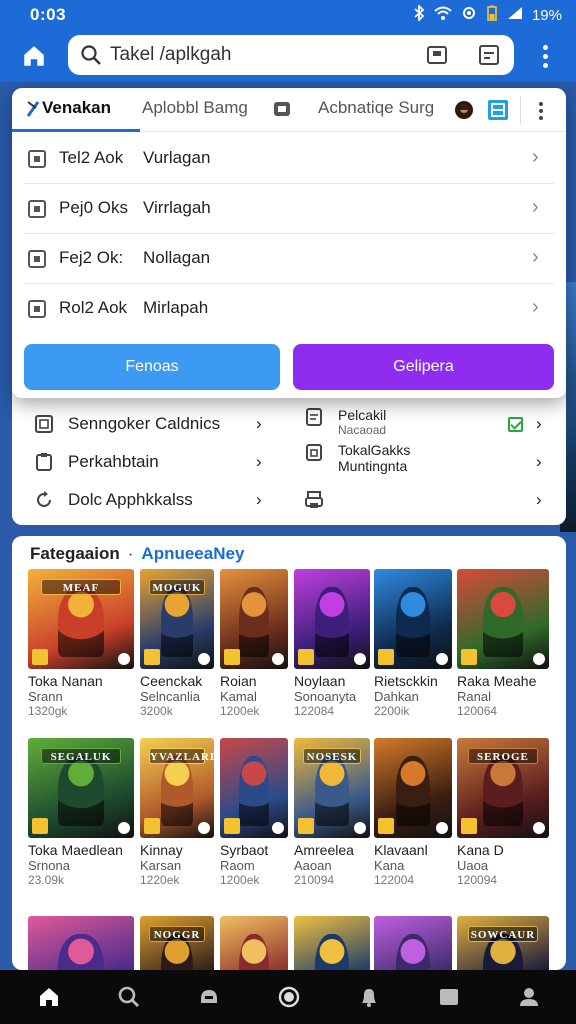 The image size is (576, 1024). Describe the element at coordinates (192, 554) in the screenshot. I see `section-subtitle: ApnueeaNey` at that location.